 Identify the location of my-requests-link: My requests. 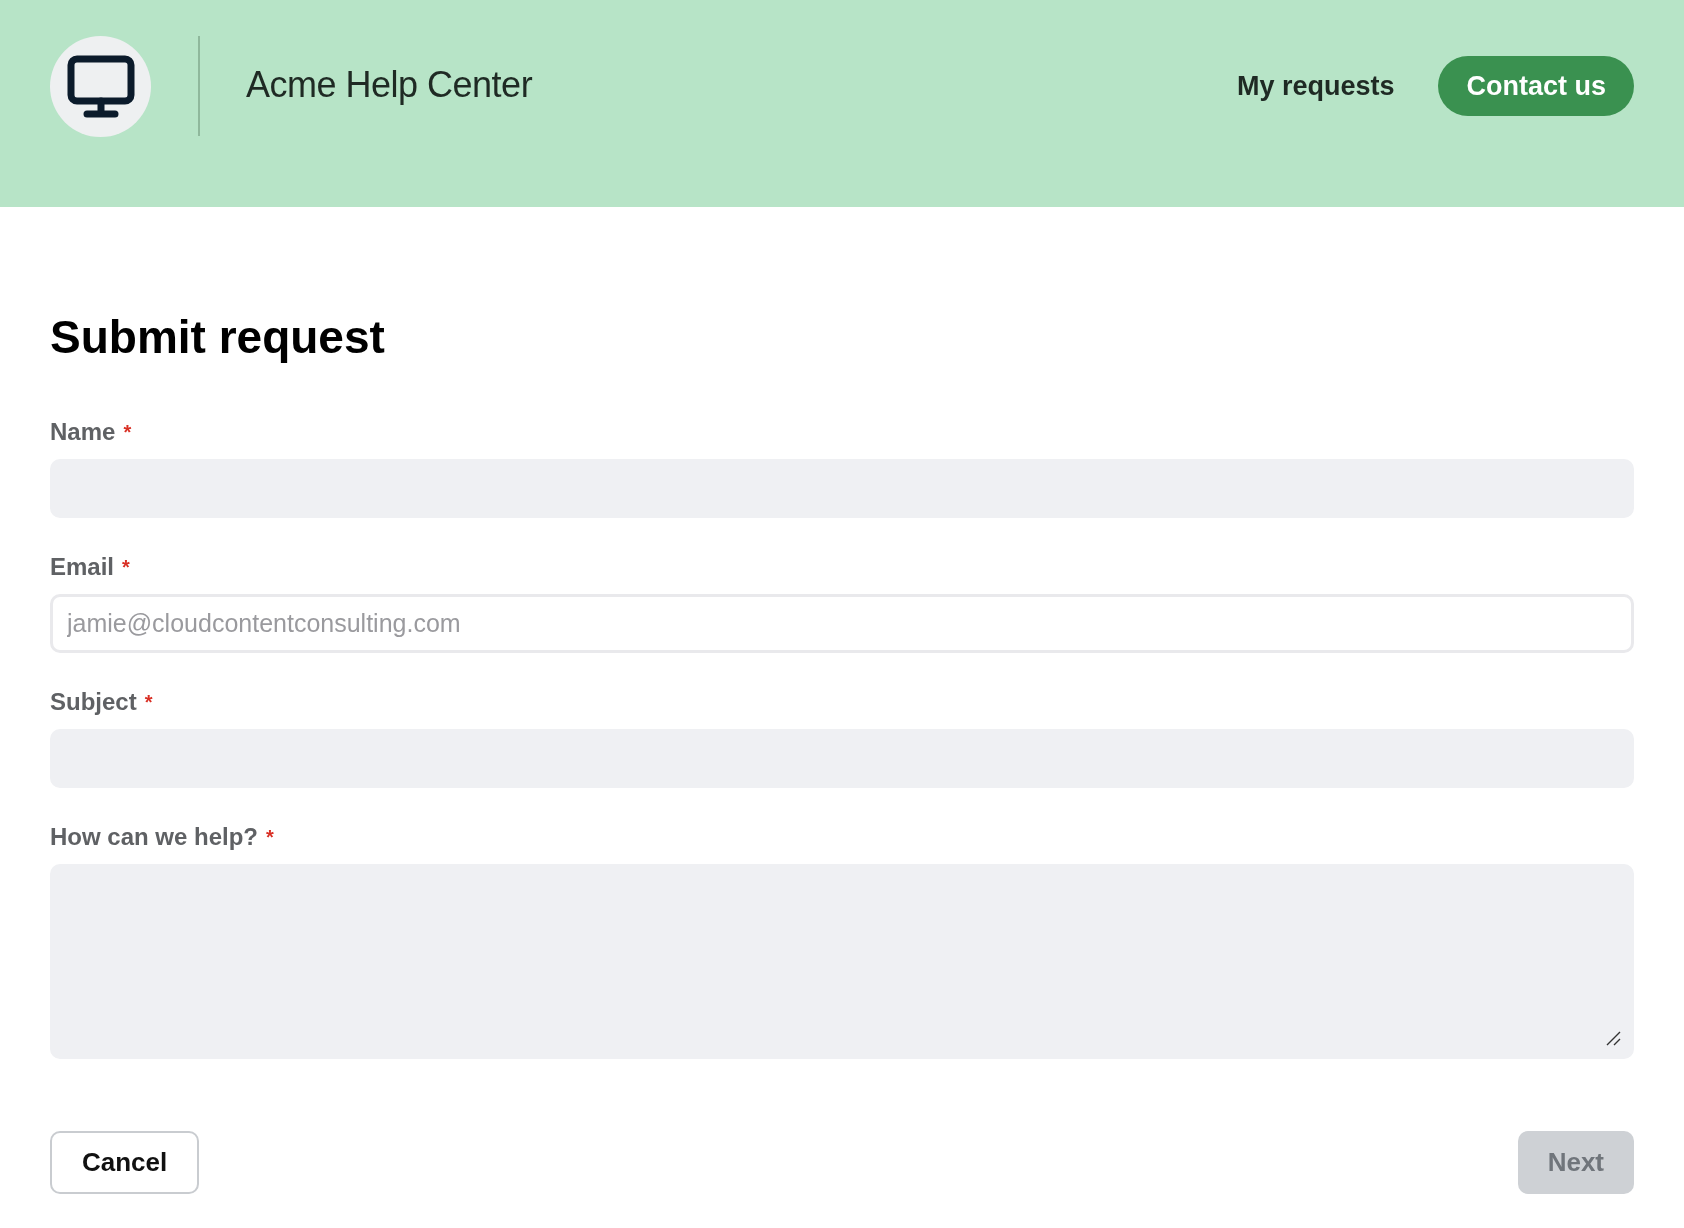
(1315, 86).